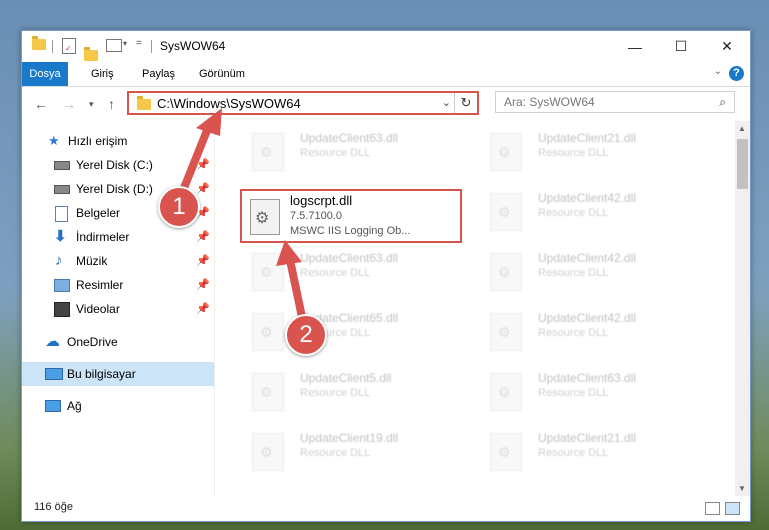 The width and height of the screenshot is (769, 530). Describe the element at coordinates (41, 104) in the screenshot. I see `back-arrow-icon: ←` at that location.